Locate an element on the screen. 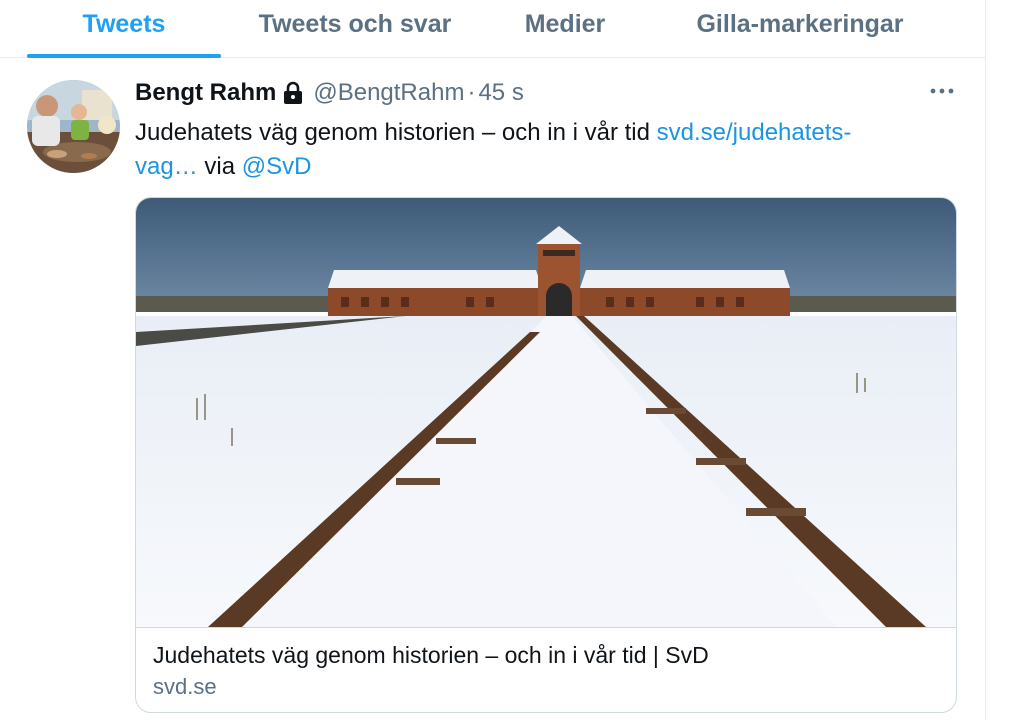  lock-icon is located at coordinates (293, 93).